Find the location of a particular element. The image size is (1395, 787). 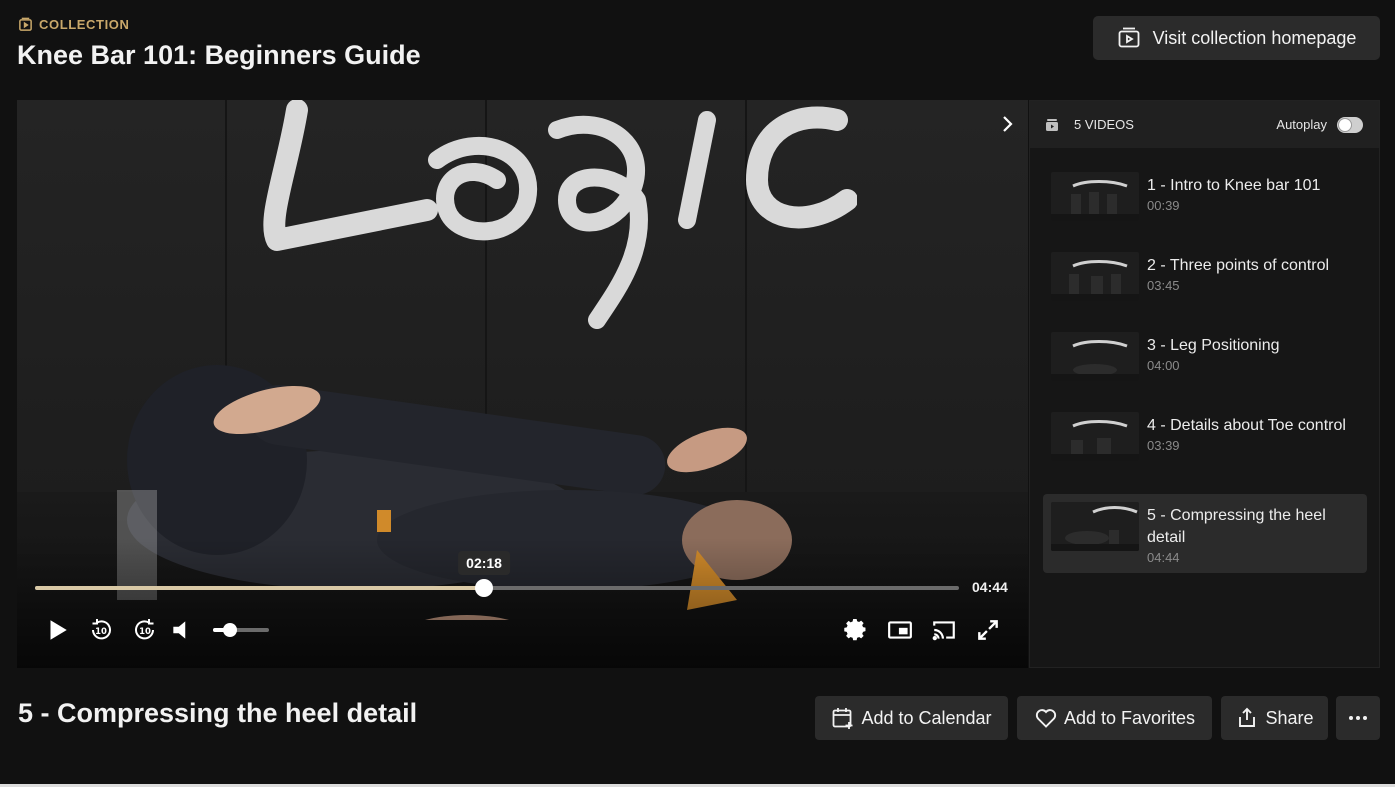

rewind-10-icon: 10 is located at coordinates (101, 629).